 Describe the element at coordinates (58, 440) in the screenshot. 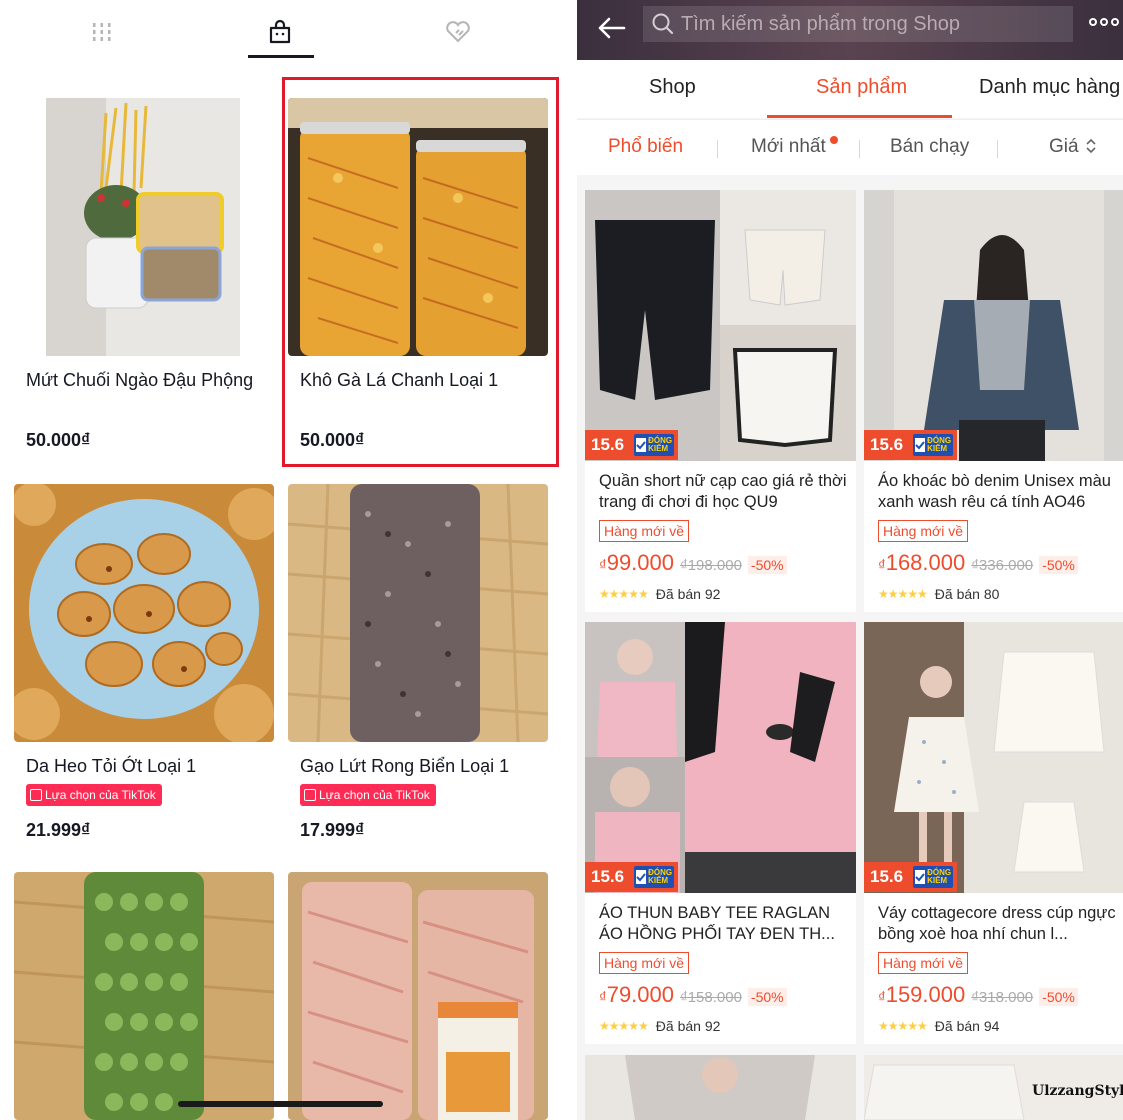

I see `product-price: 50.000₫` at that location.